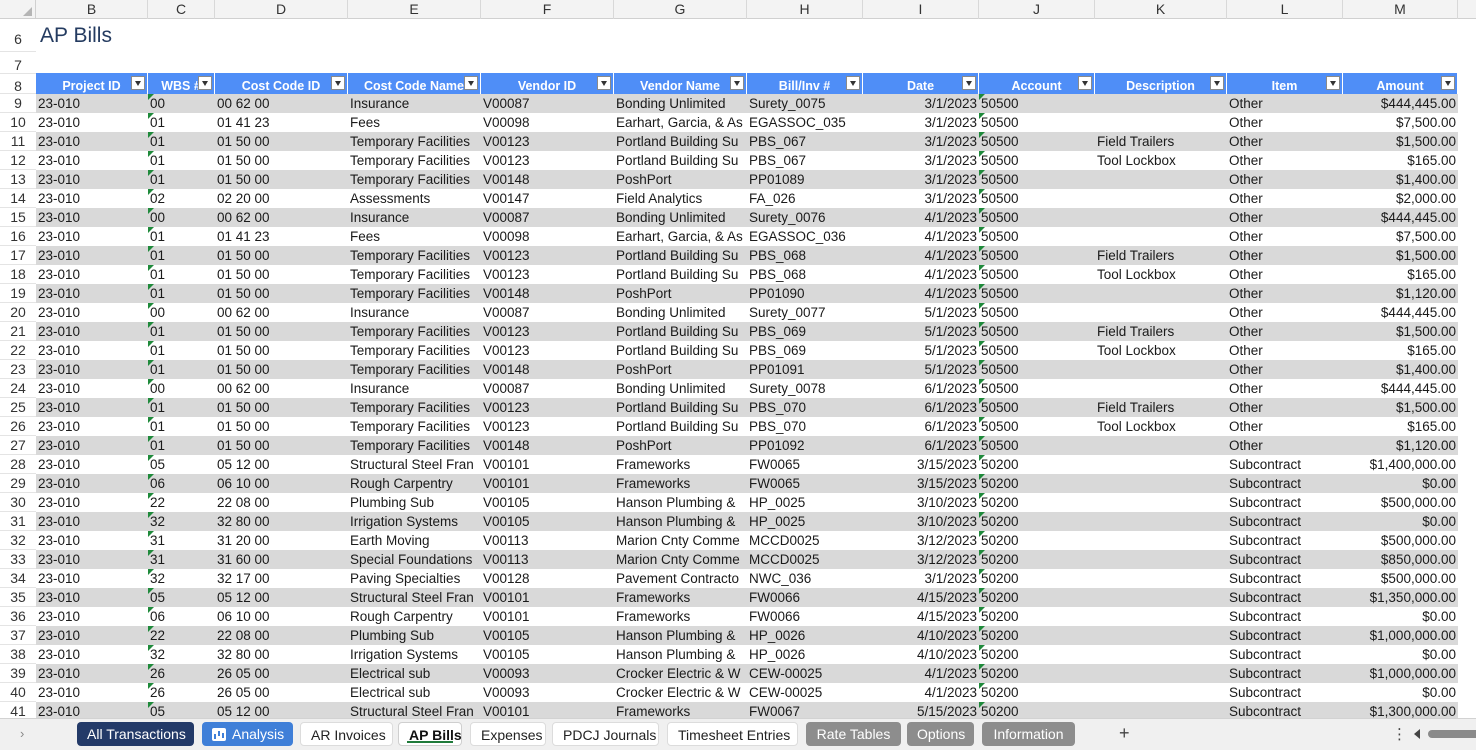  What do you see at coordinates (805, 445) in the screenshot?
I see `table-cell: PP01092` at bounding box center [805, 445].